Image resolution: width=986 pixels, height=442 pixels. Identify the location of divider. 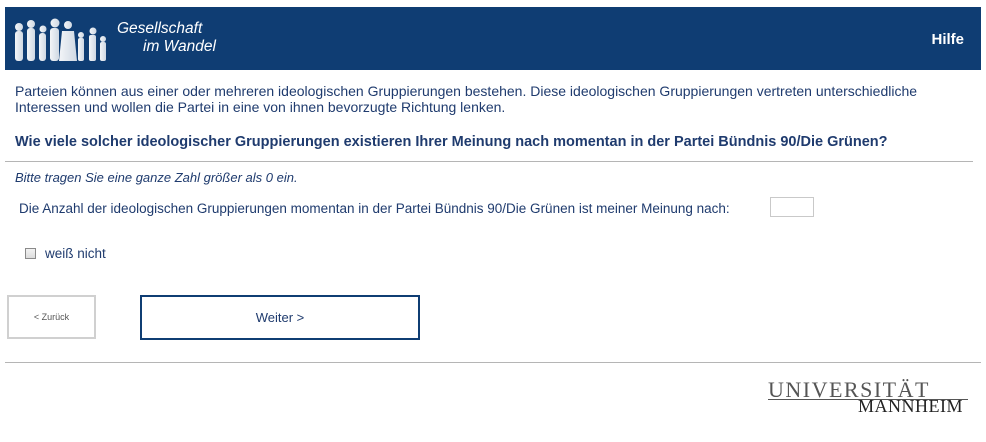
(489, 161).